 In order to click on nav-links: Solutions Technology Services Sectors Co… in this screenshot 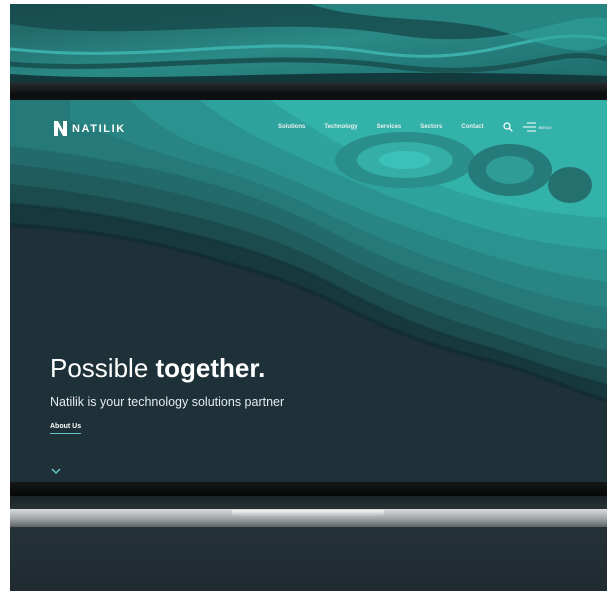, I will do `click(415, 127)`.